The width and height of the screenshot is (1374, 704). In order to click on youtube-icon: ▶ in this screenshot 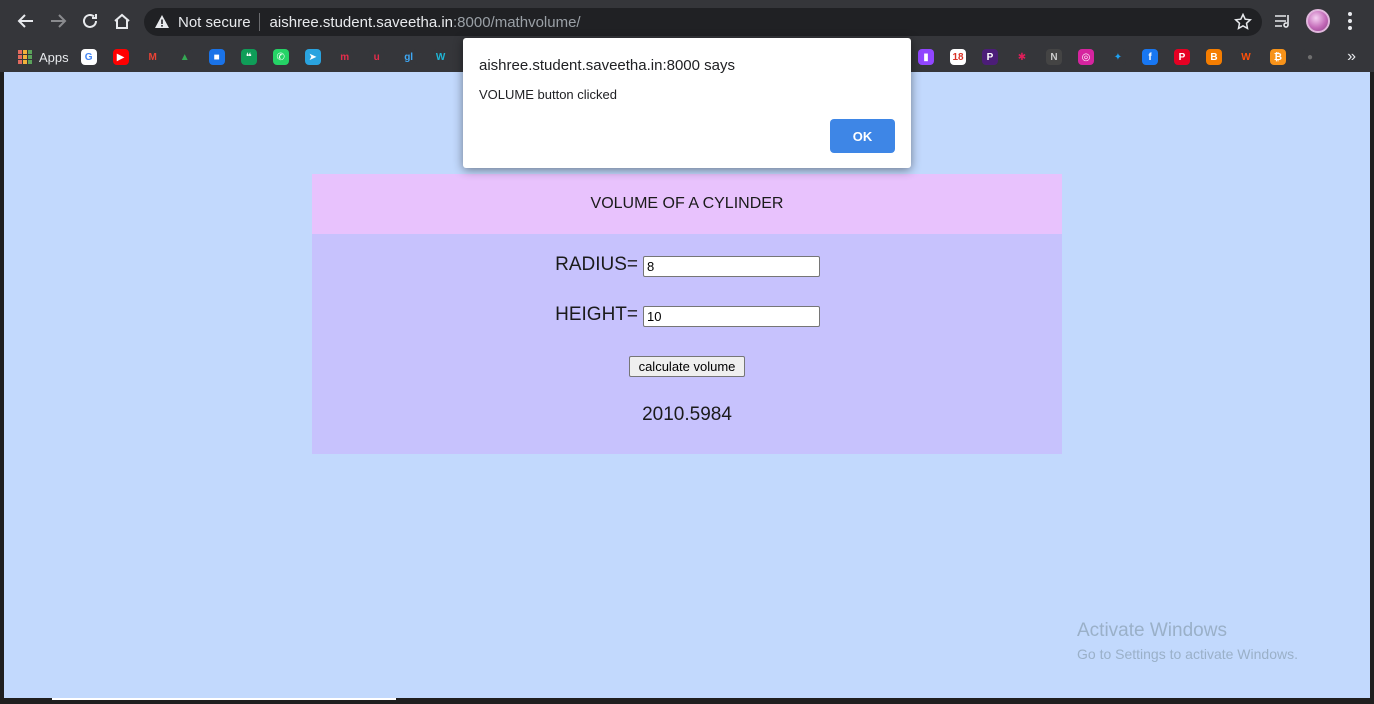, I will do `click(120, 57)`.